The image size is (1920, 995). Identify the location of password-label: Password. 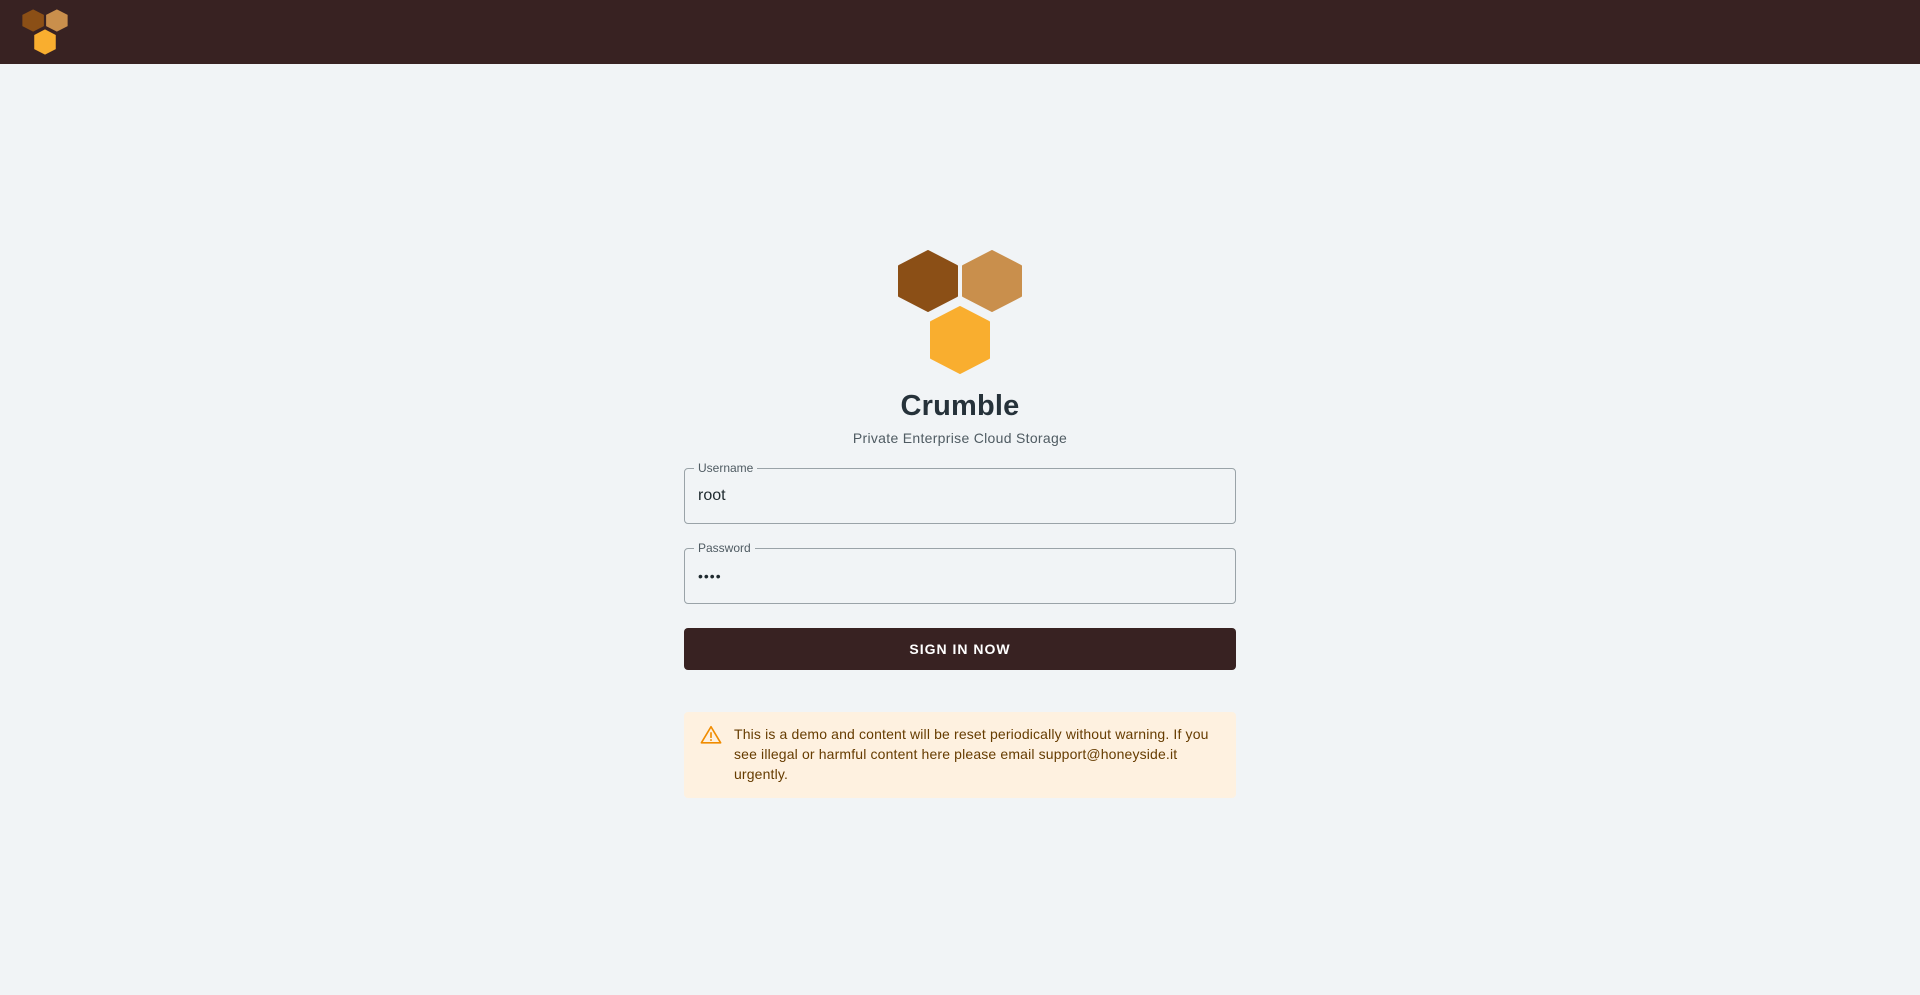
(724, 548).